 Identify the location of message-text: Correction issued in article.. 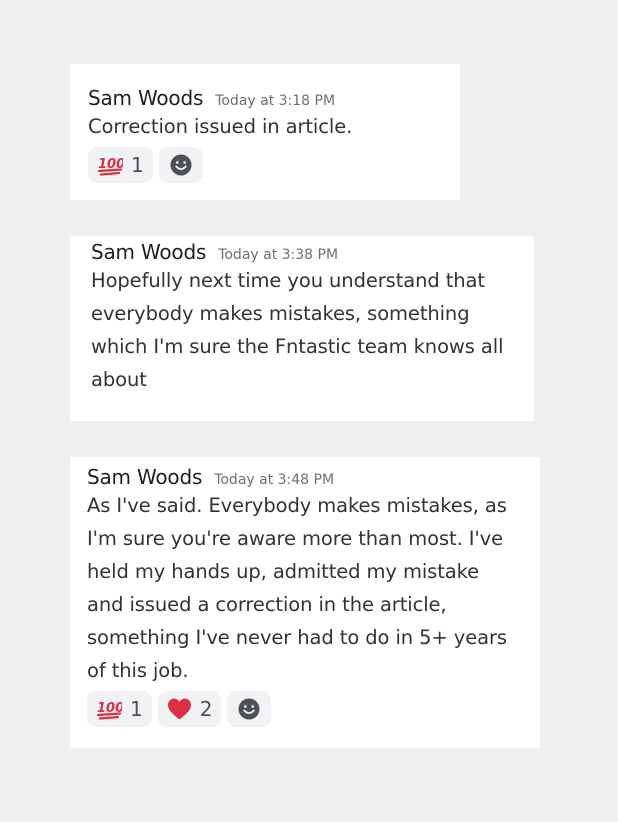
(220, 126).